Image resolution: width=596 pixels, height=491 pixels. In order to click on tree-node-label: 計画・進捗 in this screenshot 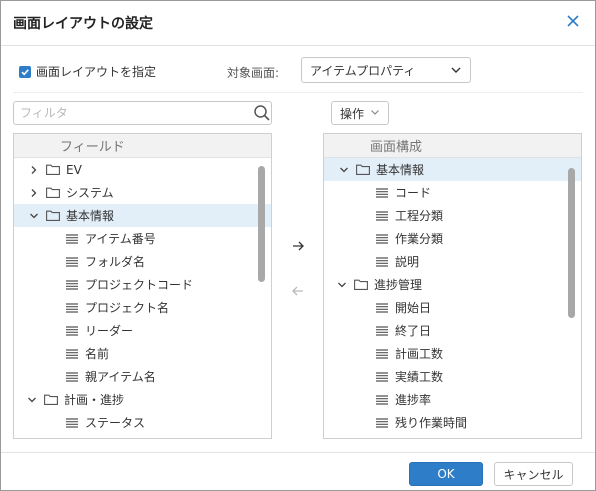, I will do `click(94, 400)`.